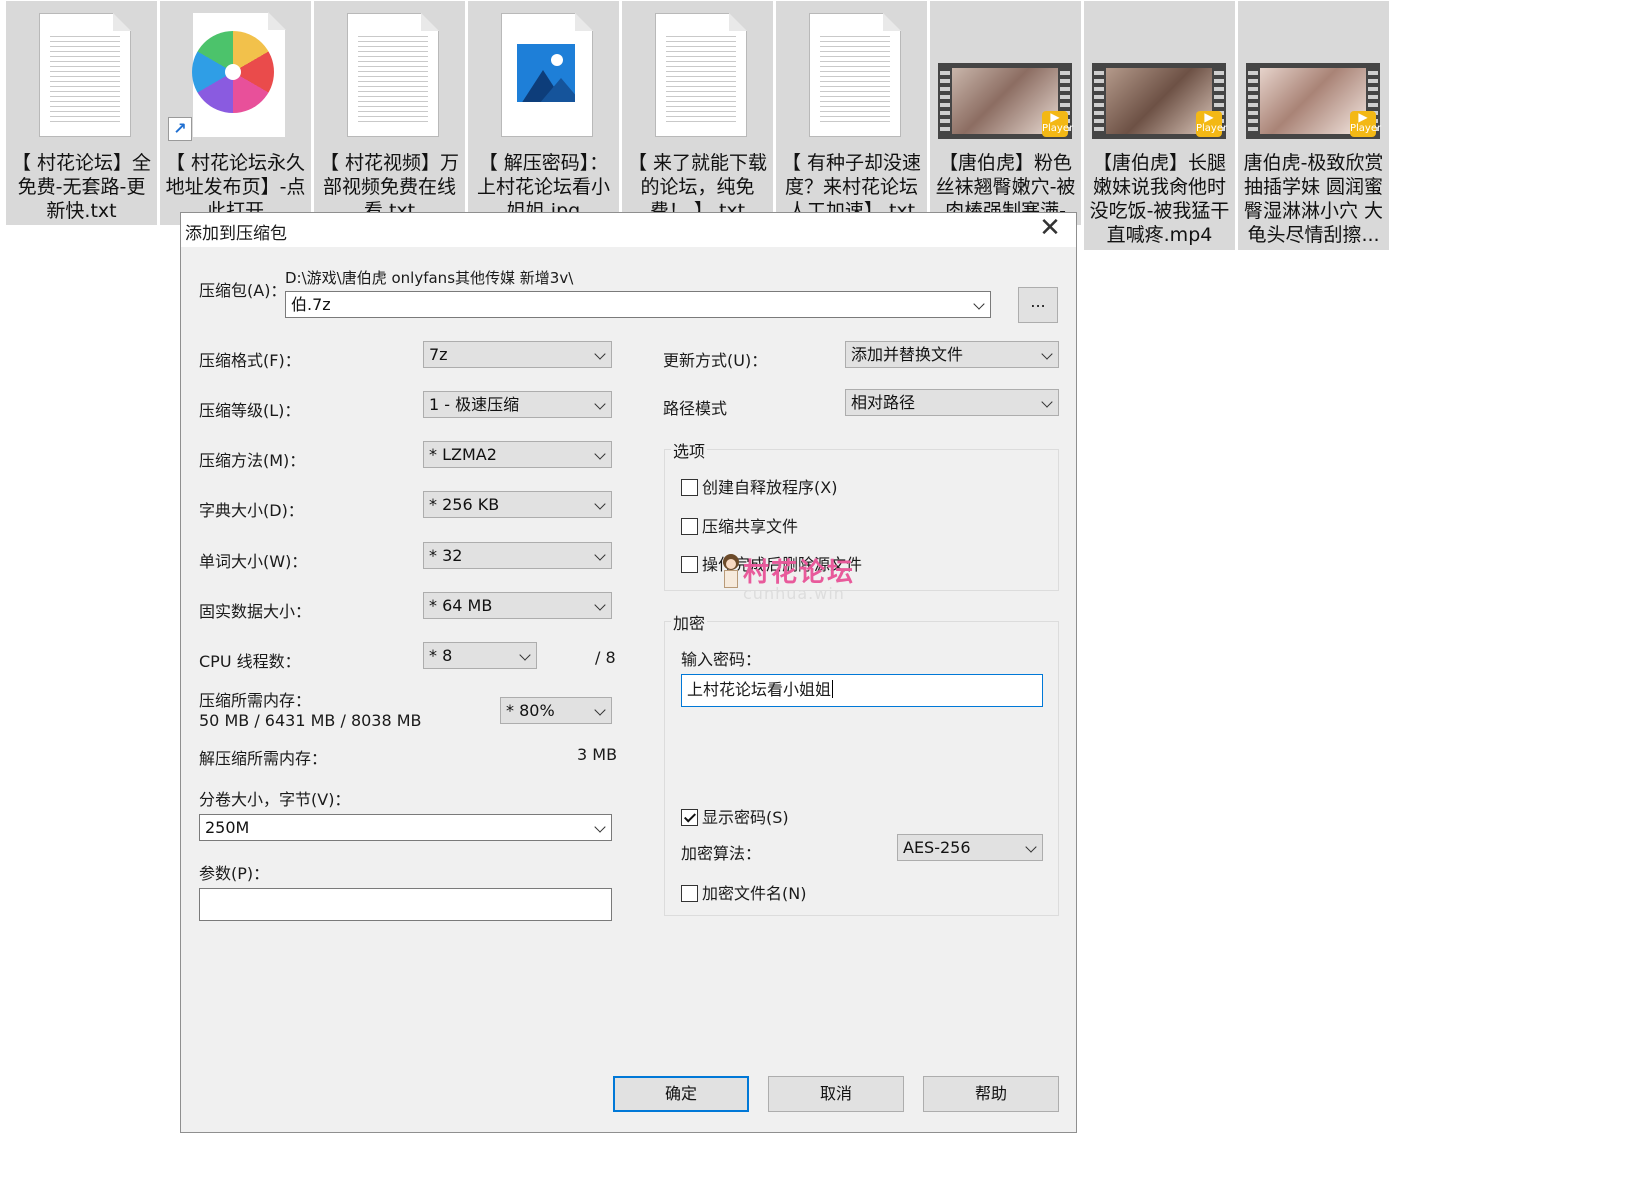 The image size is (1639, 1201). I want to click on cpu-threads-select: * 8, so click(480, 655).